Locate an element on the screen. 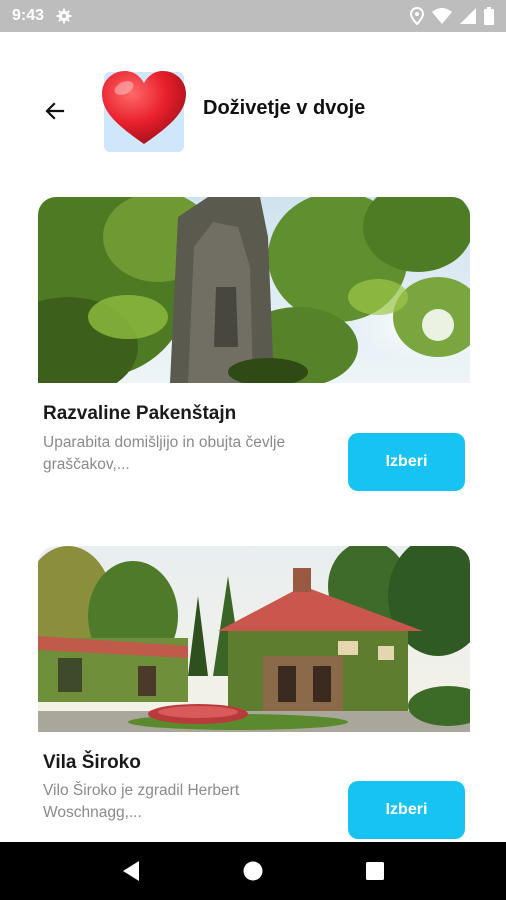  back-button is located at coordinates (55, 111).